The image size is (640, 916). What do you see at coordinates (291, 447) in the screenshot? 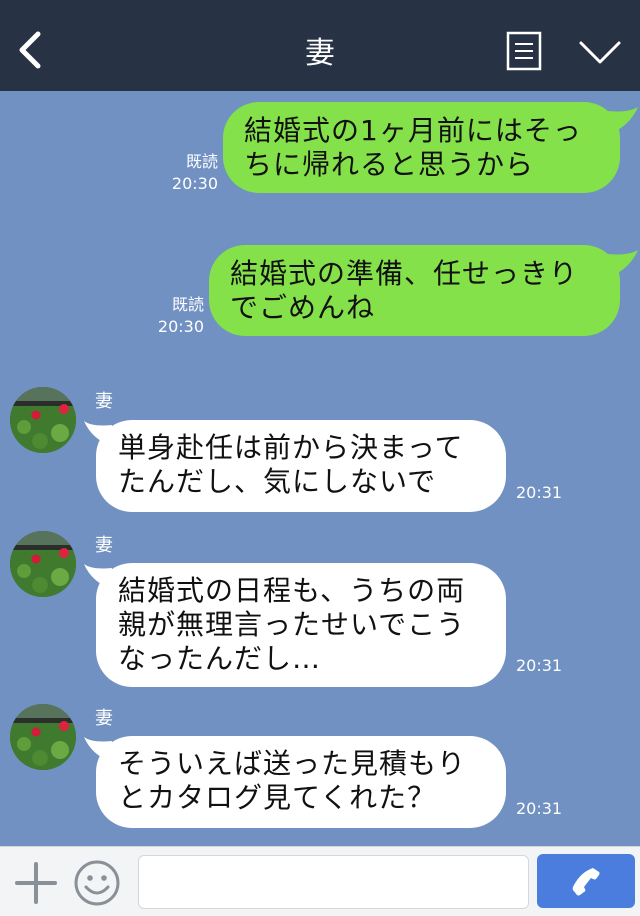
I see `message-line: 単身赴任は前から決まって` at bounding box center [291, 447].